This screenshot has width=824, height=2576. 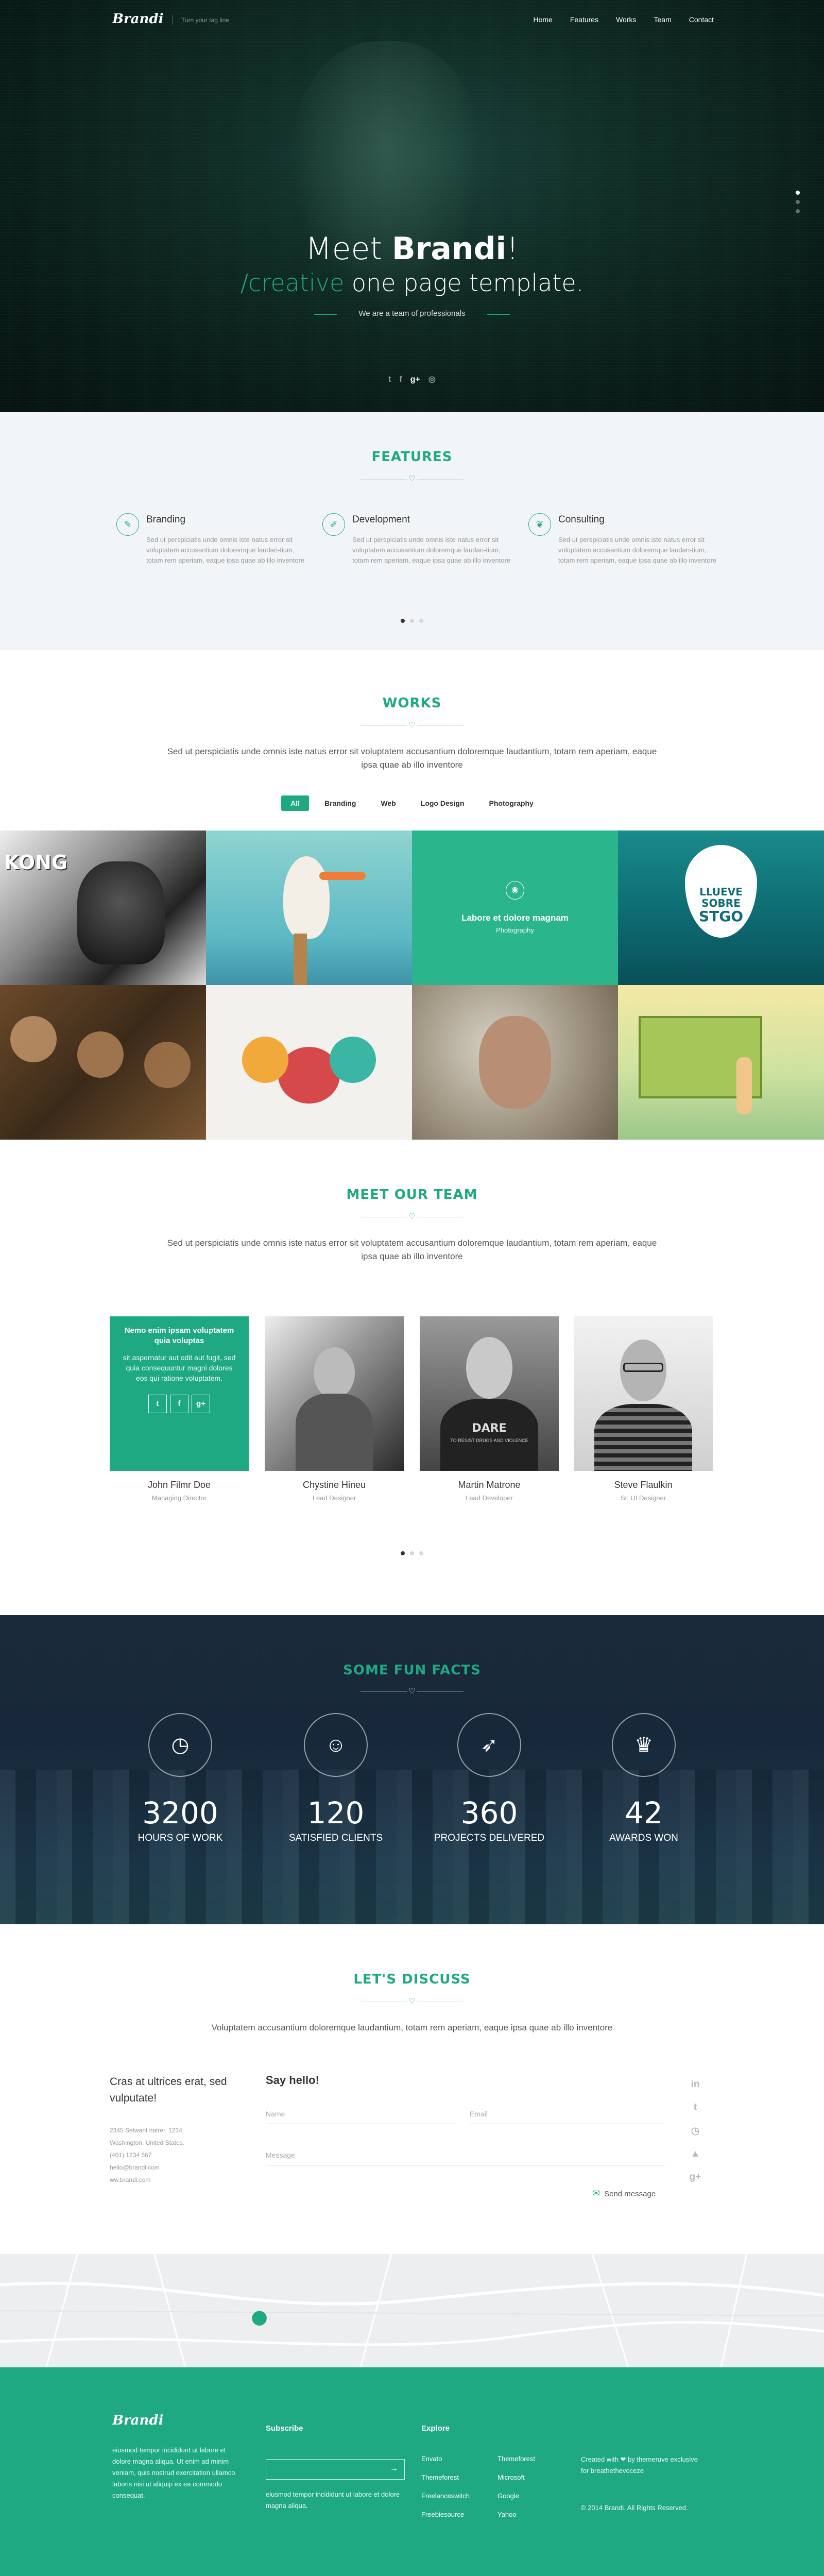 What do you see at coordinates (259, 2318) in the screenshot?
I see `map-pin-icon: ⬤` at bounding box center [259, 2318].